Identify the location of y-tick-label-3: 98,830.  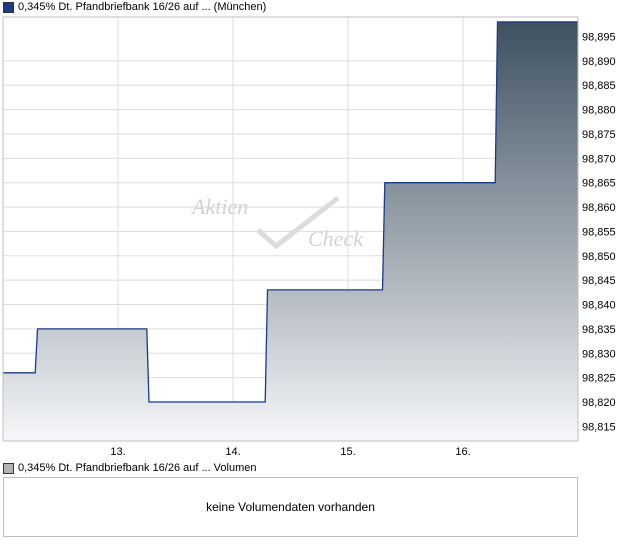
(599, 354).